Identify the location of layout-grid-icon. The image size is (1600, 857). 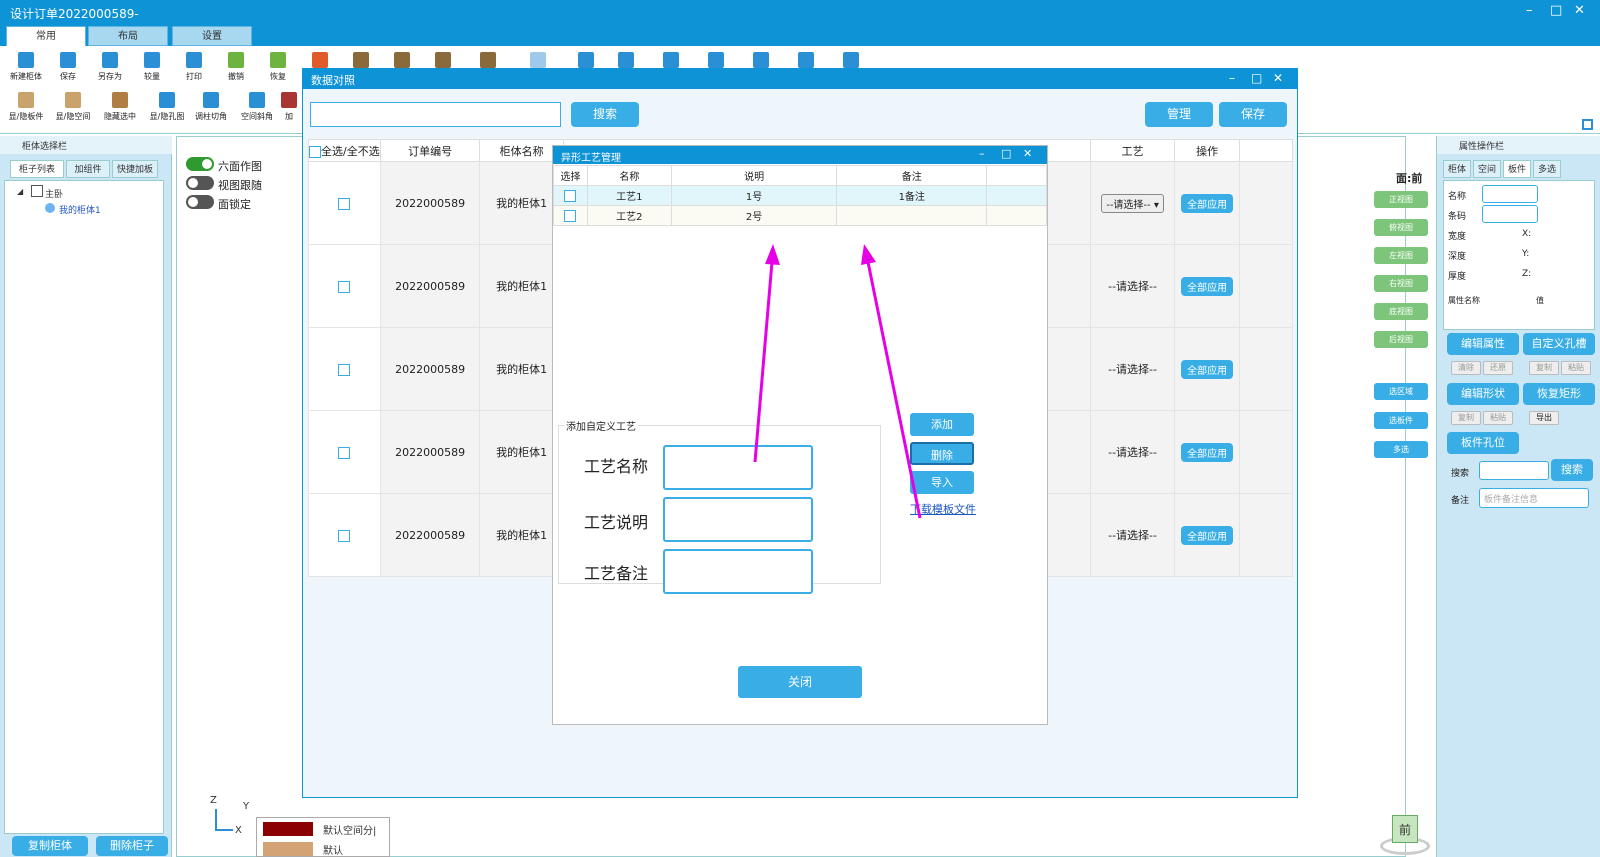
(1587, 124).